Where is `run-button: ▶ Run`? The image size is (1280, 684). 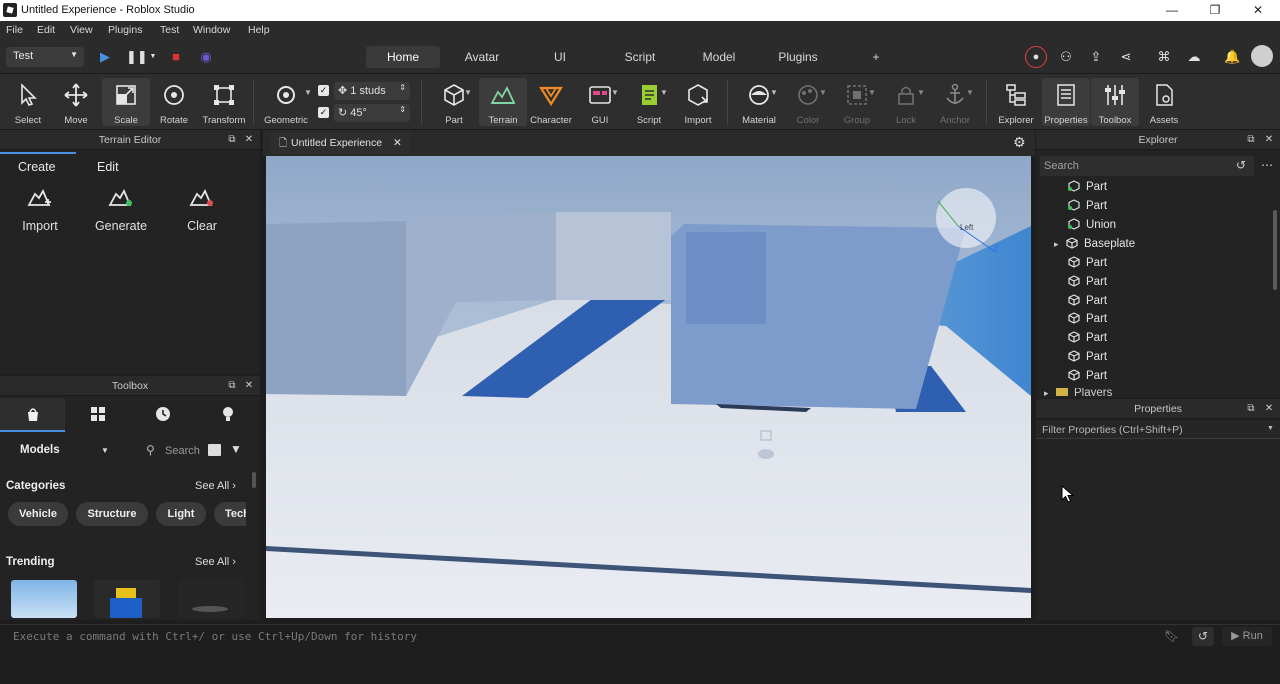 run-button: ▶ Run is located at coordinates (1247, 636).